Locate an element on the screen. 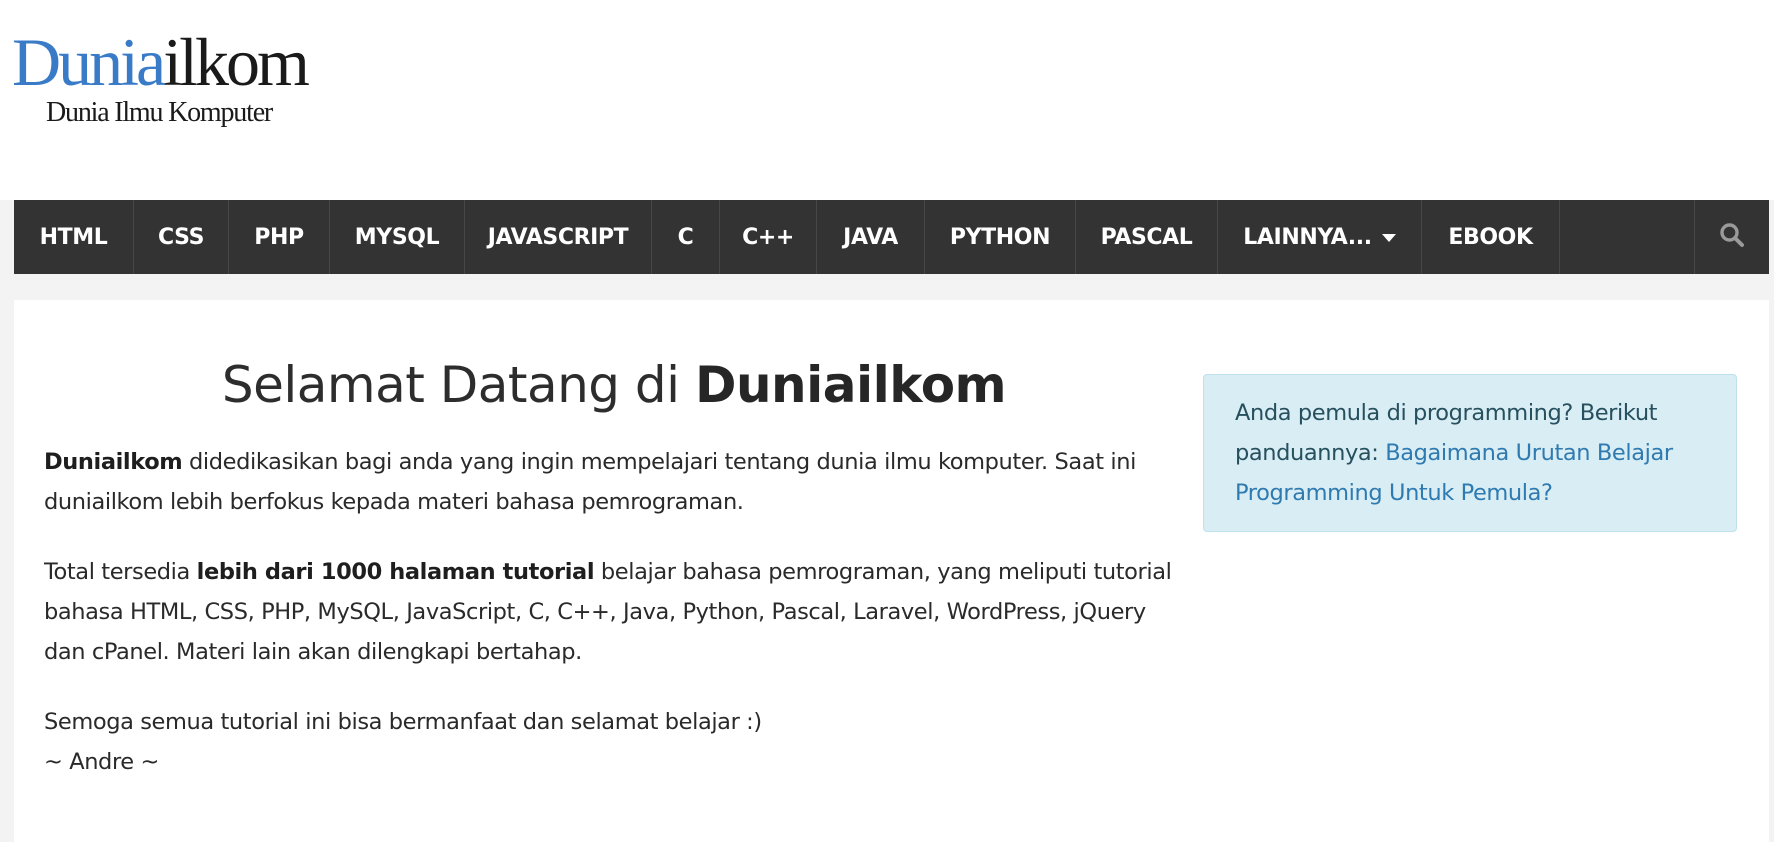 This screenshot has height=842, width=1774. nav-item-pascal: PASCAL is located at coordinates (1147, 237).